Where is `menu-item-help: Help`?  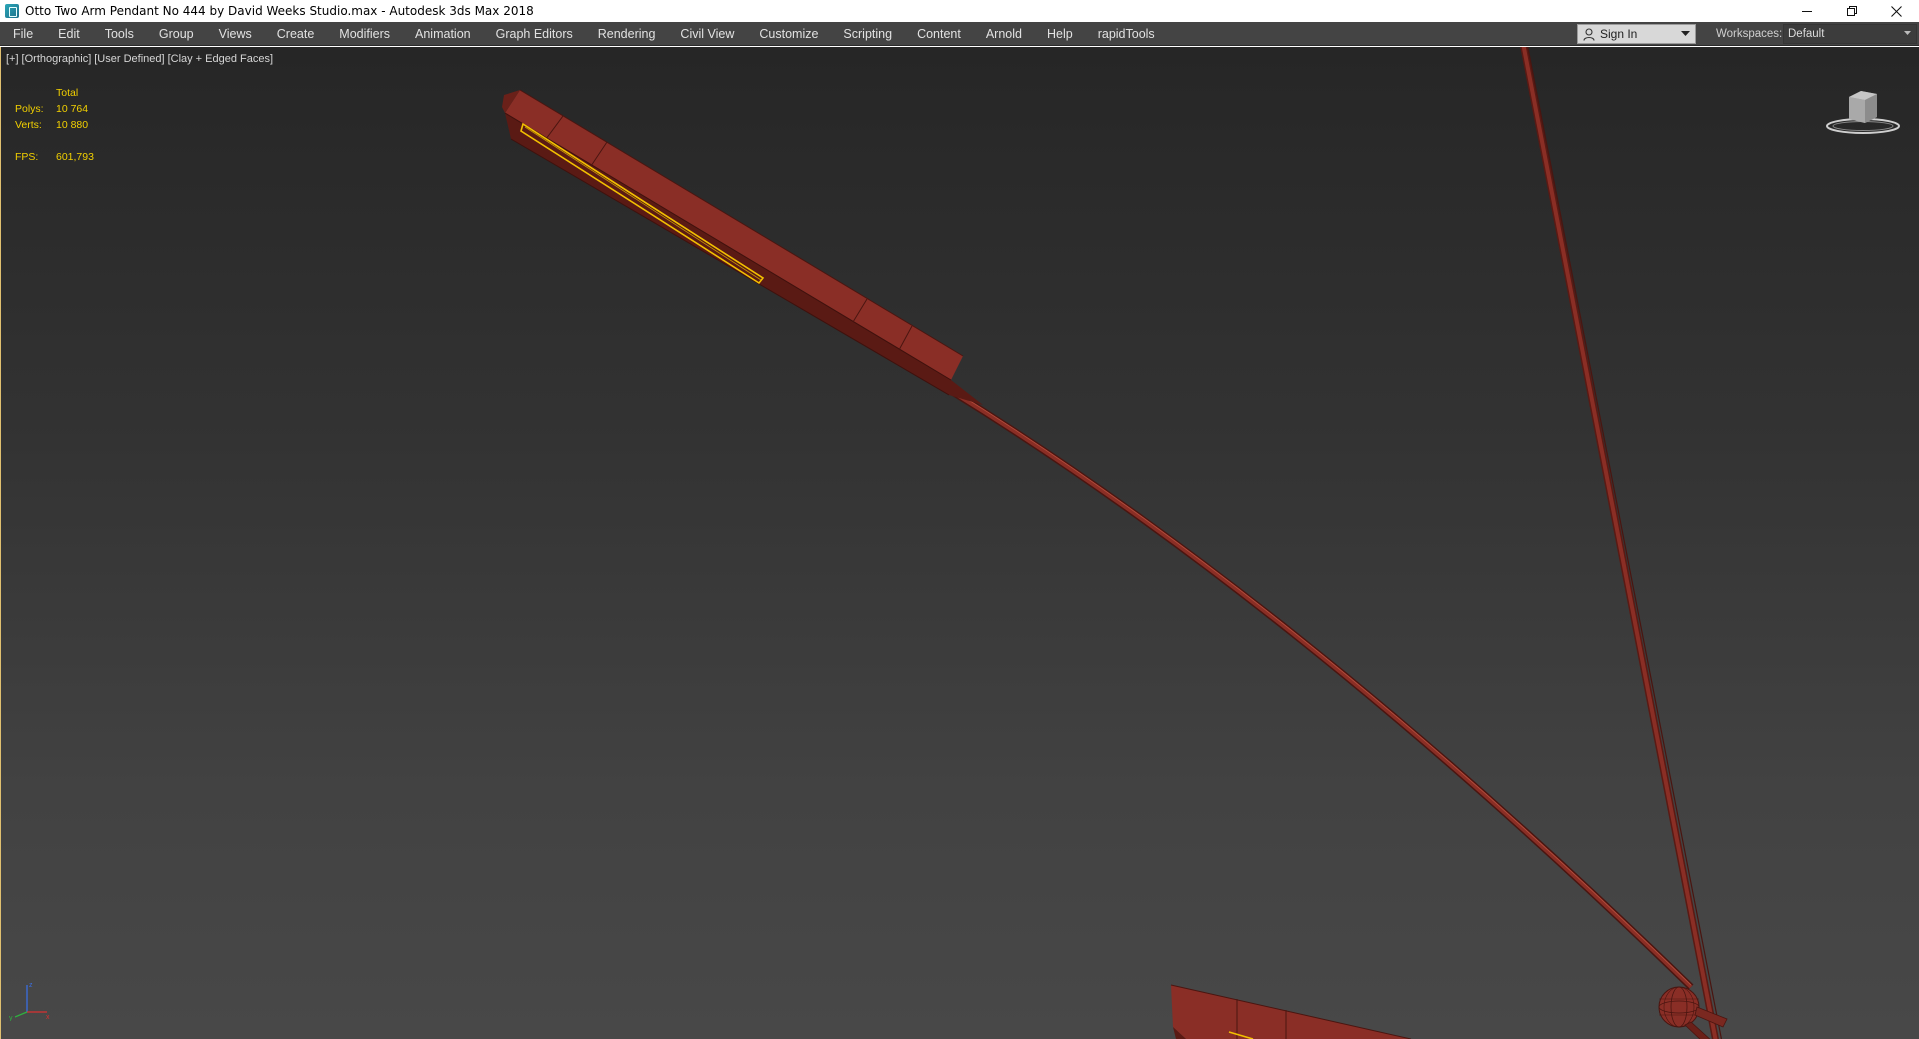
menu-item-help: Help is located at coordinates (1060, 34).